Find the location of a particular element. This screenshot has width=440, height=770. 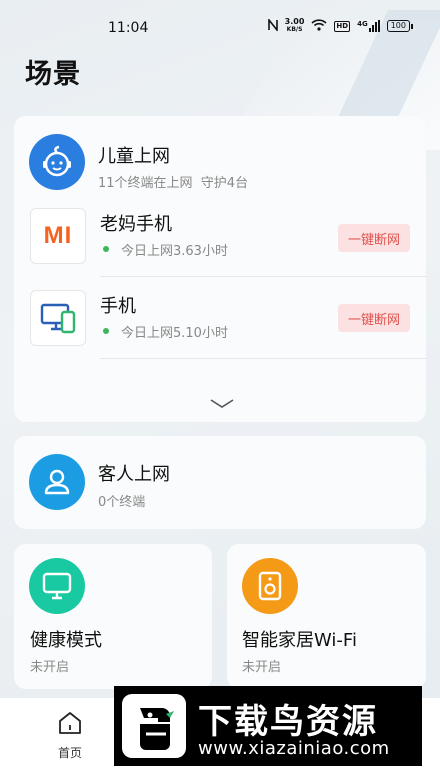

guest-internet-card: 客人上网 0个终端 is located at coordinates (220, 482).